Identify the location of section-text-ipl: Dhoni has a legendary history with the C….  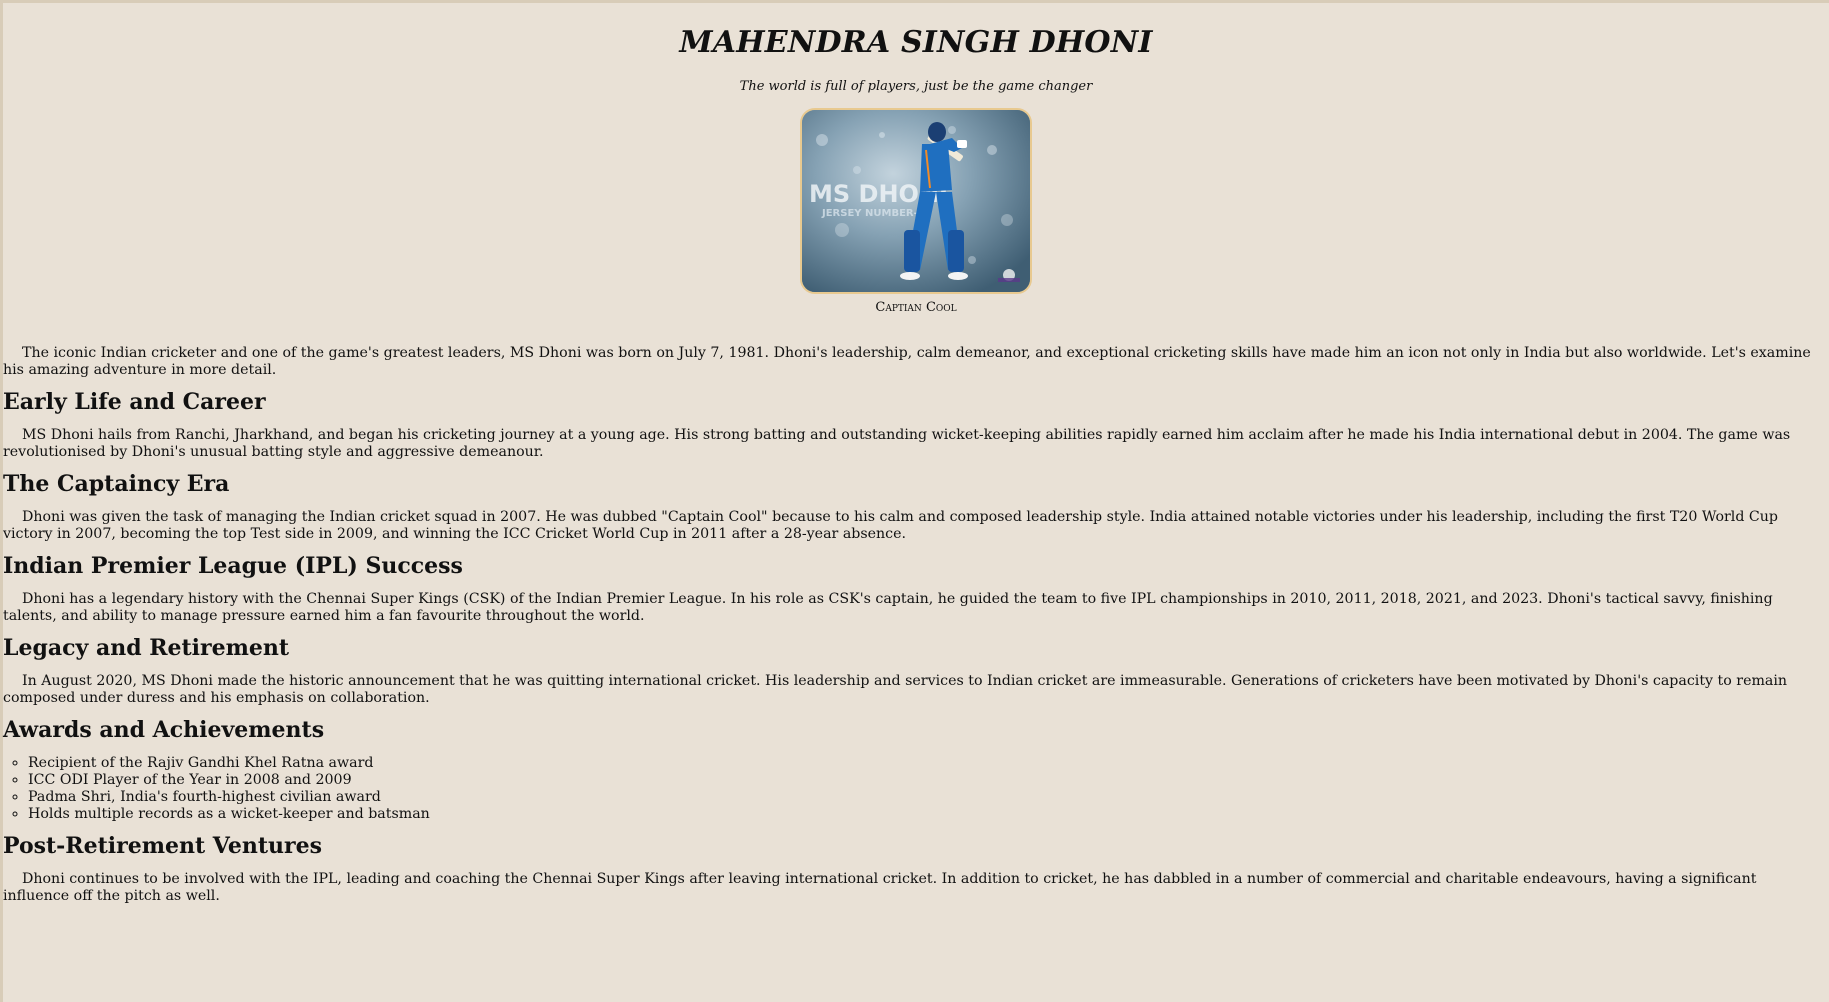
(888, 607).